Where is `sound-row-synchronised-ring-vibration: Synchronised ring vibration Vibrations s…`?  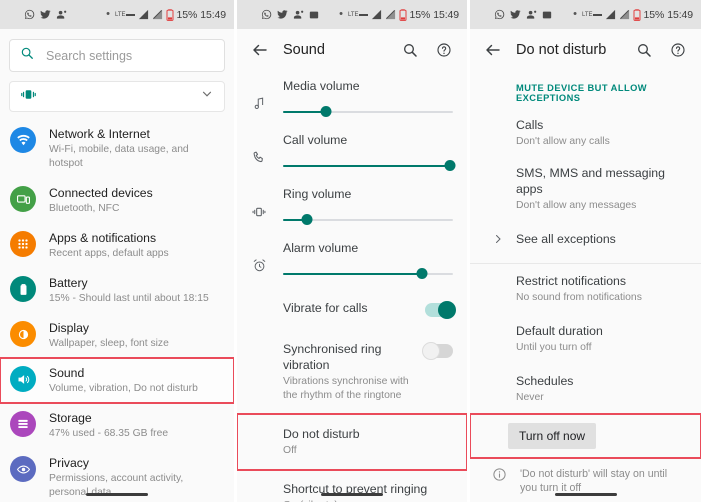 sound-row-synchronised-ring-vibration: Synchronised ring vibration Vibrations s… is located at coordinates (352, 372).